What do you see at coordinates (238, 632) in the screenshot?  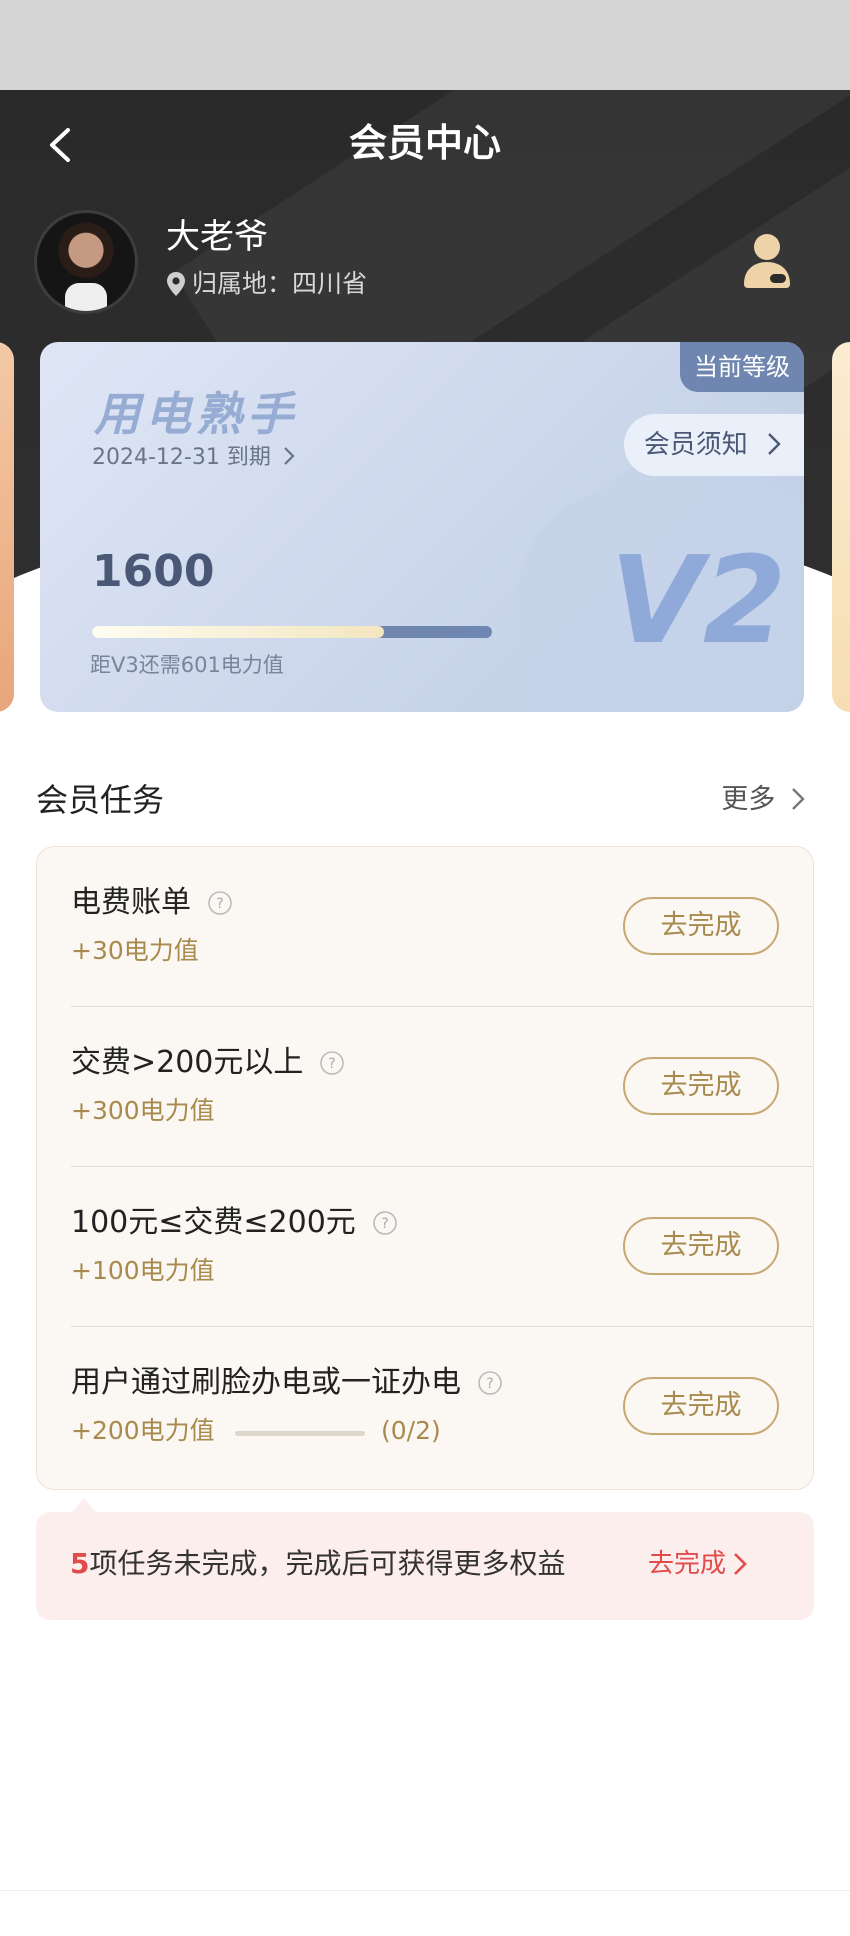 I see `level-progress-fill` at bounding box center [238, 632].